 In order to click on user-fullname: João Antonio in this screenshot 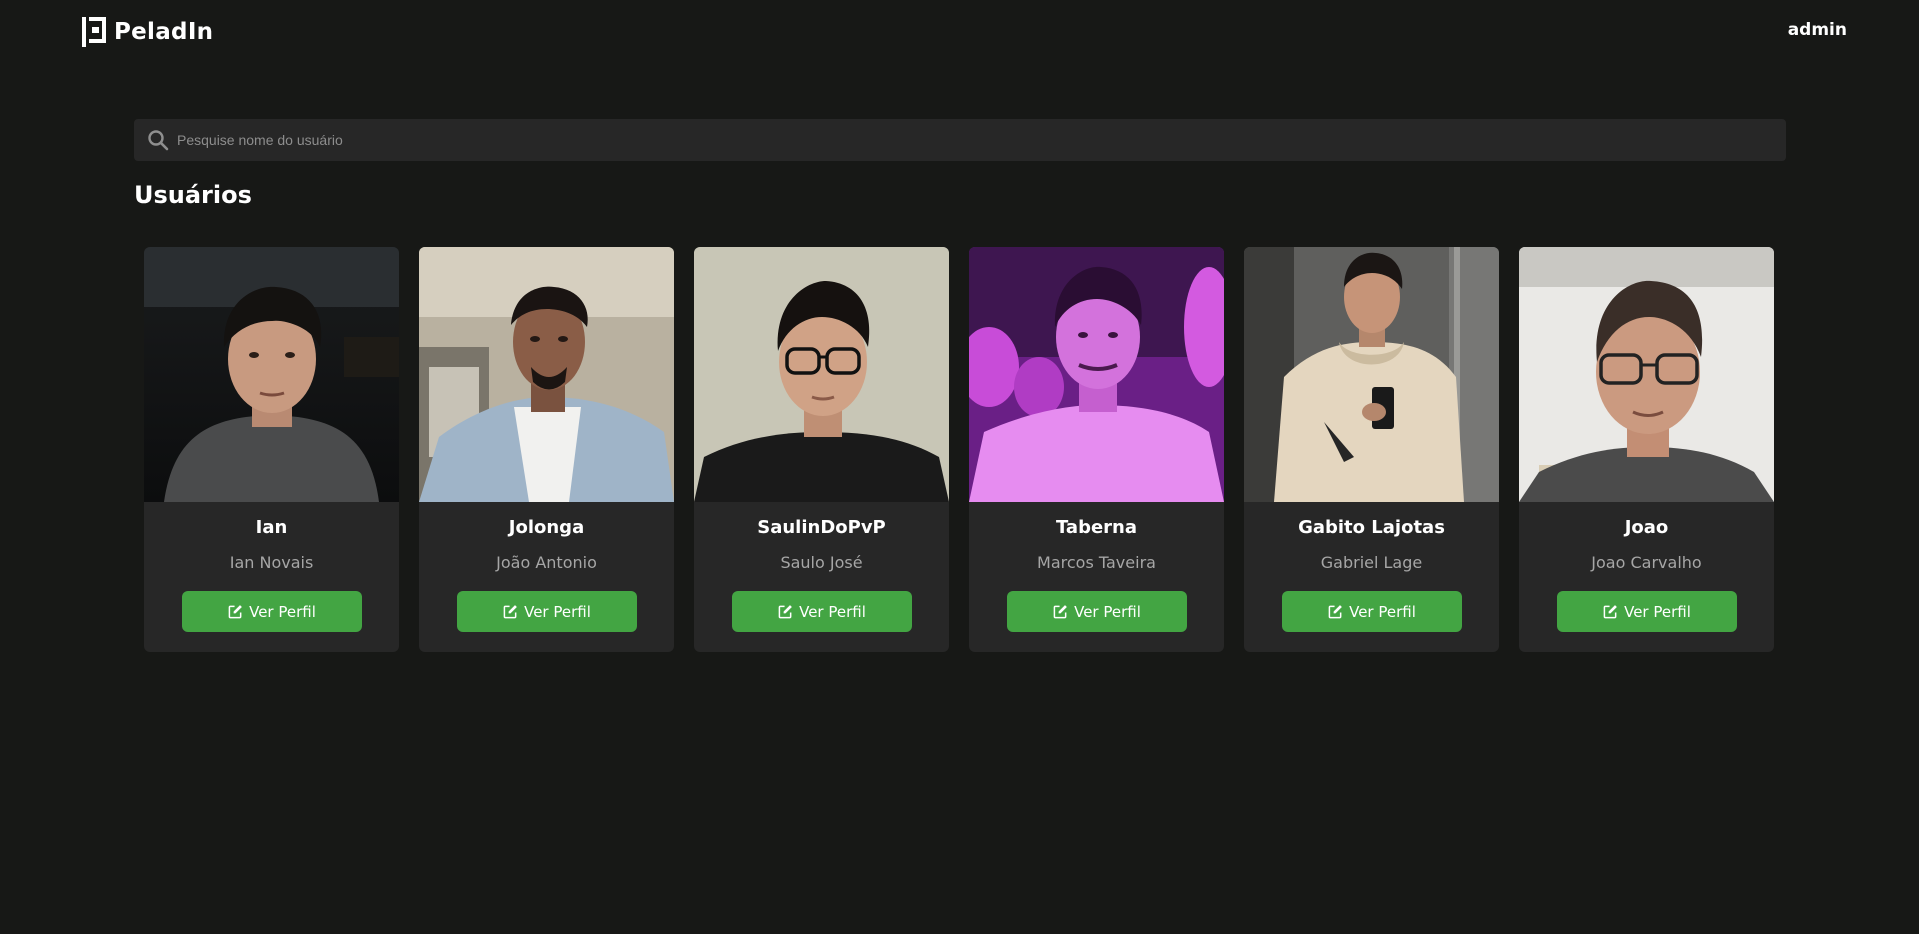, I will do `click(546, 562)`.